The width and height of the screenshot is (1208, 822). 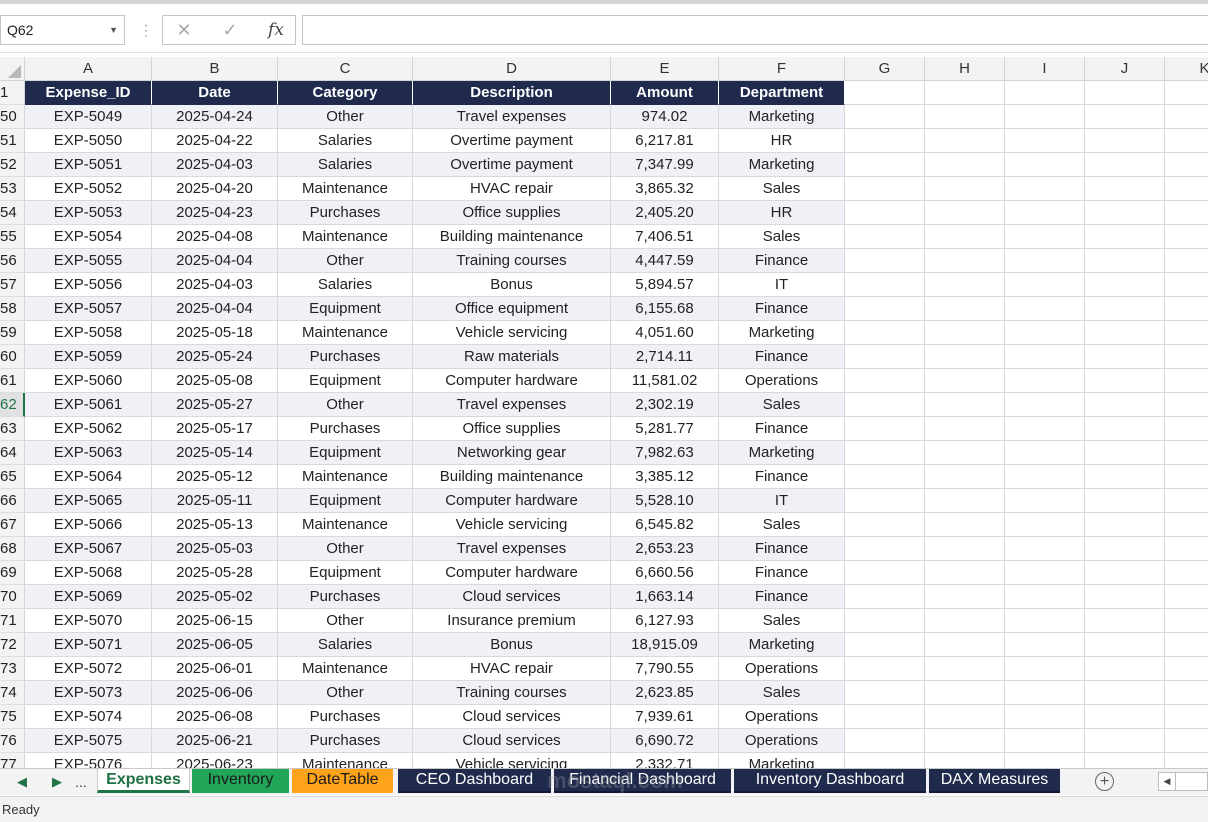 What do you see at coordinates (88, 501) in the screenshot?
I see `table-cell: EXP-5065` at bounding box center [88, 501].